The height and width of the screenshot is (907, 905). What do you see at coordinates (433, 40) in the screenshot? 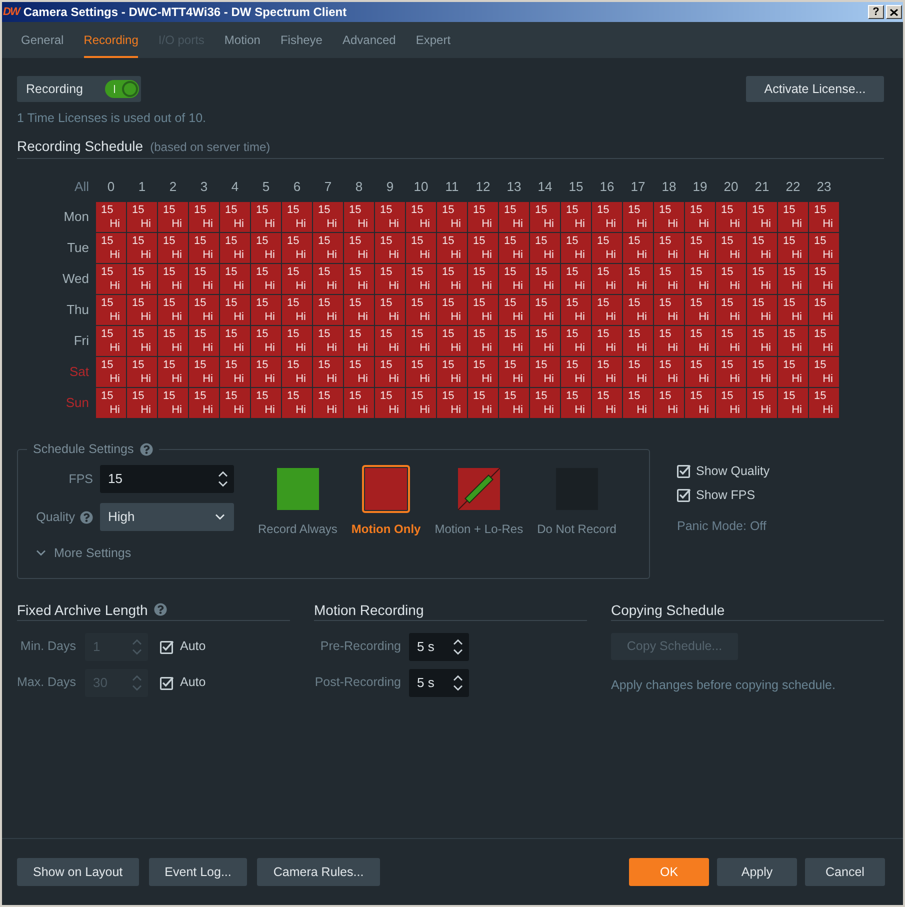
I see `tab: Expert` at bounding box center [433, 40].